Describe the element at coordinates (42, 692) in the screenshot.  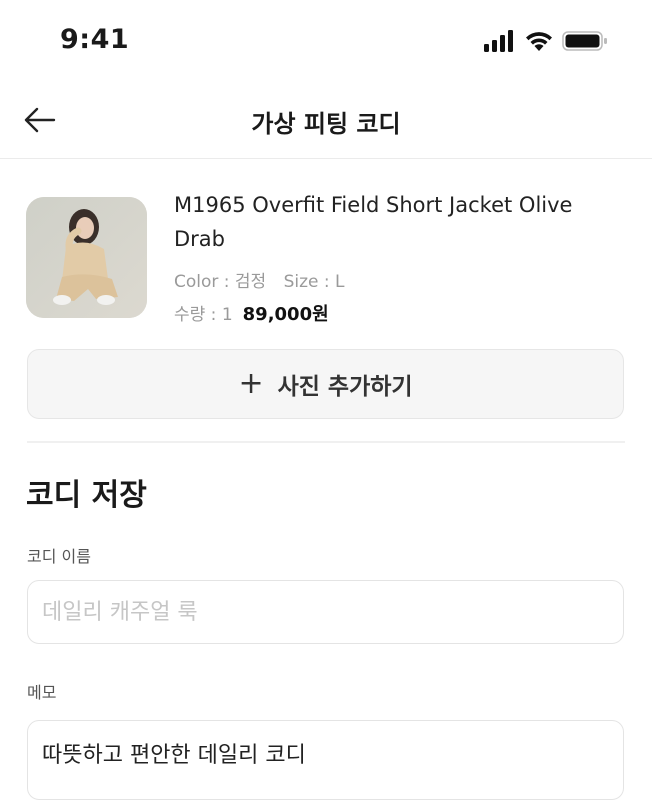
I see `memo-label: 메모` at that location.